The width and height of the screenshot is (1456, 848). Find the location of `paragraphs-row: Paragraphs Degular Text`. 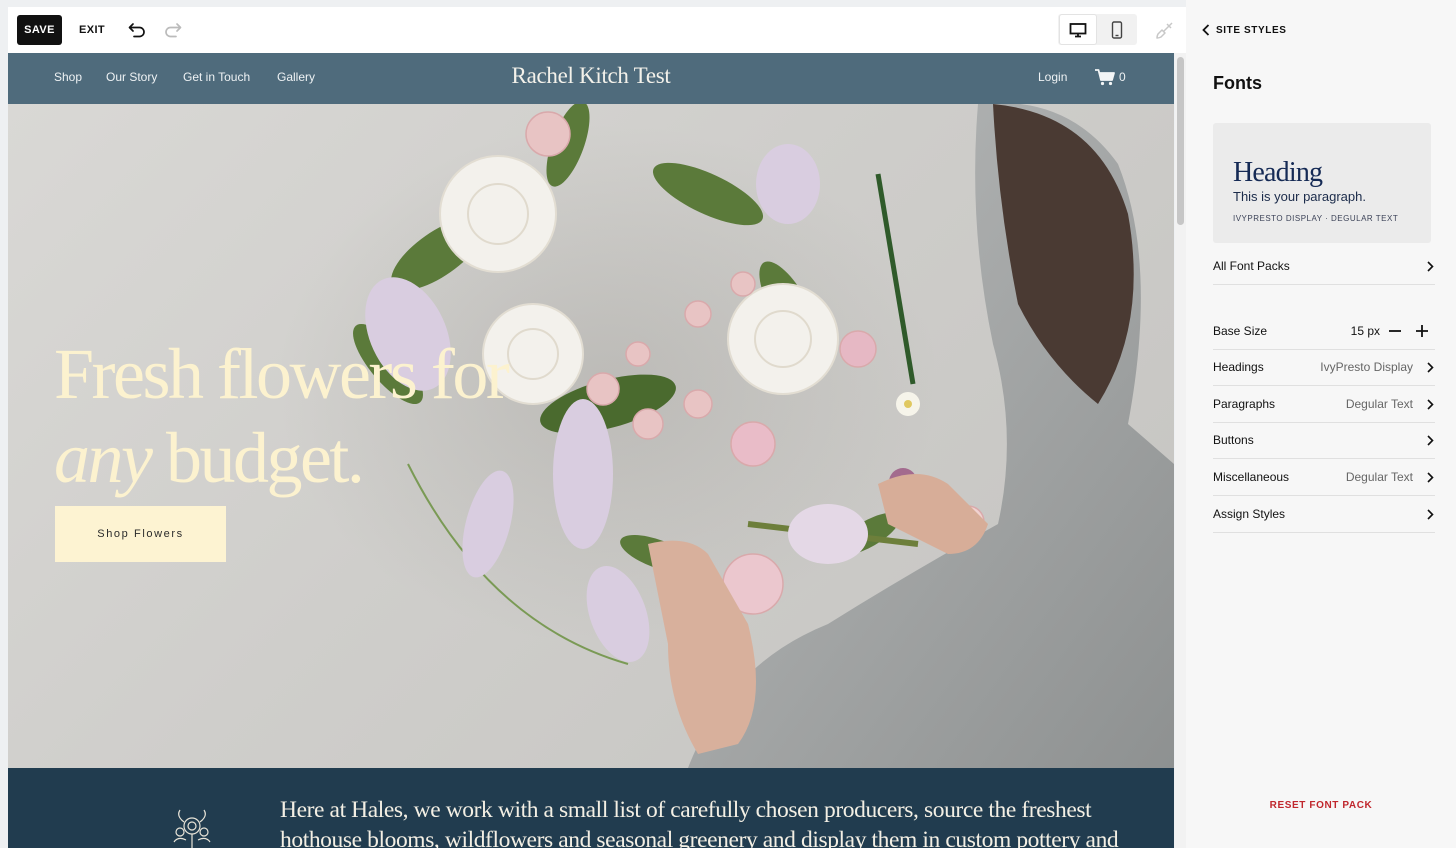

paragraphs-row: Paragraphs Degular Text is located at coordinates (1324, 404).